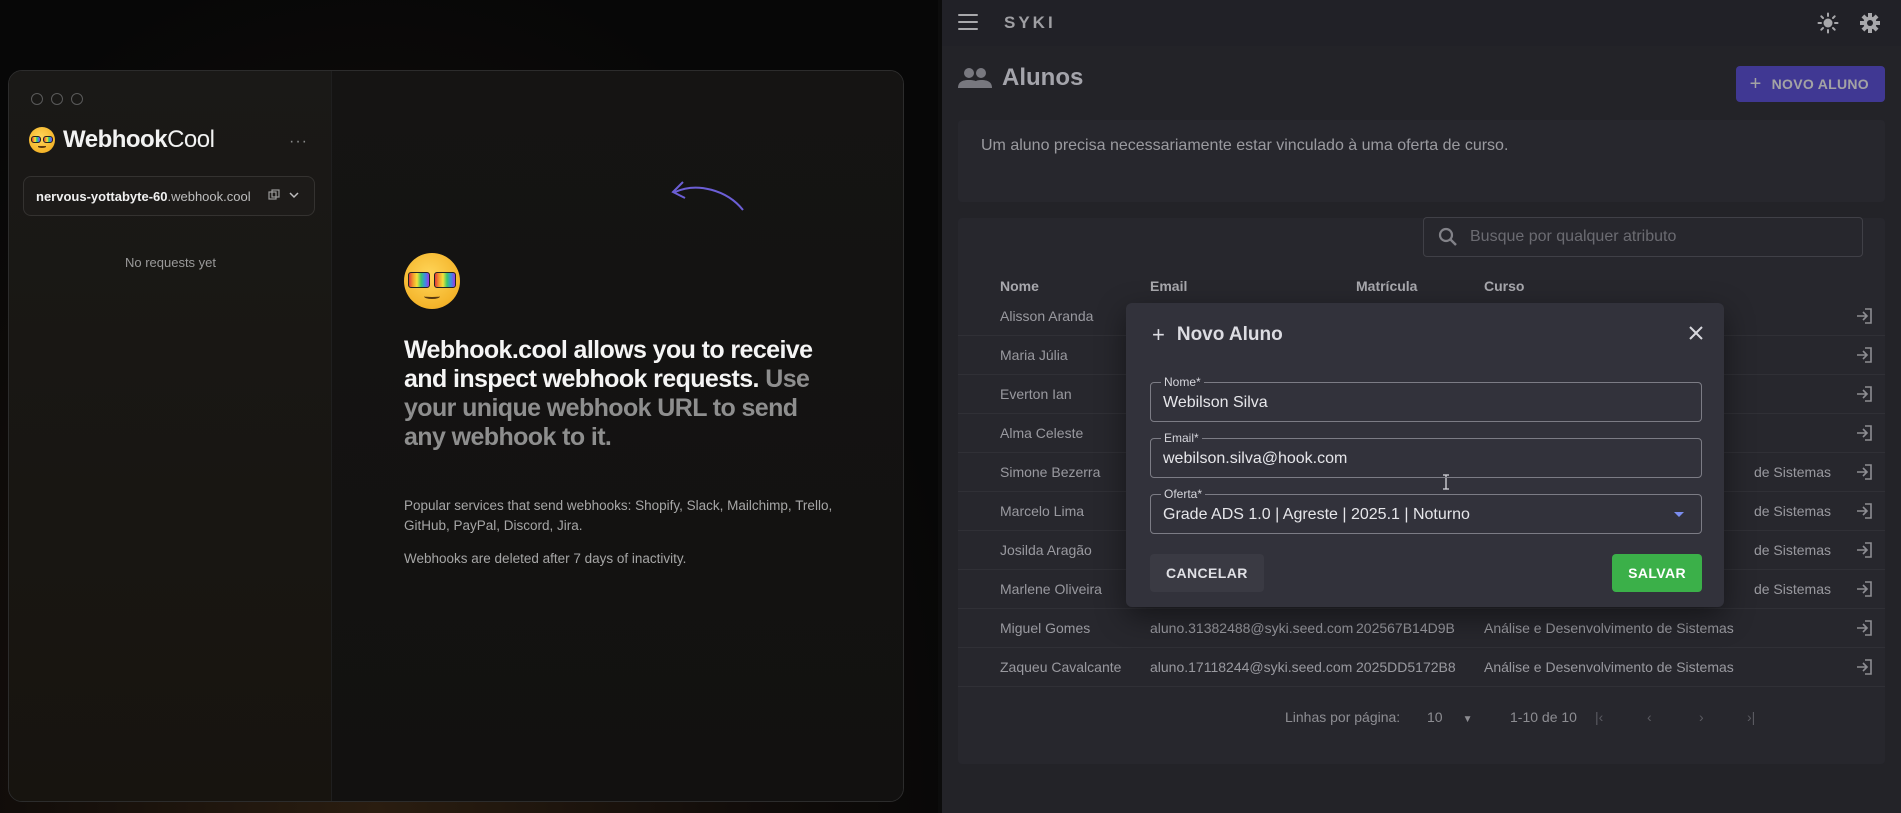  What do you see at coordinates (1158, 334) in the screenshot?
I see `plus-icon: +` at bounding box center [1158, 334].